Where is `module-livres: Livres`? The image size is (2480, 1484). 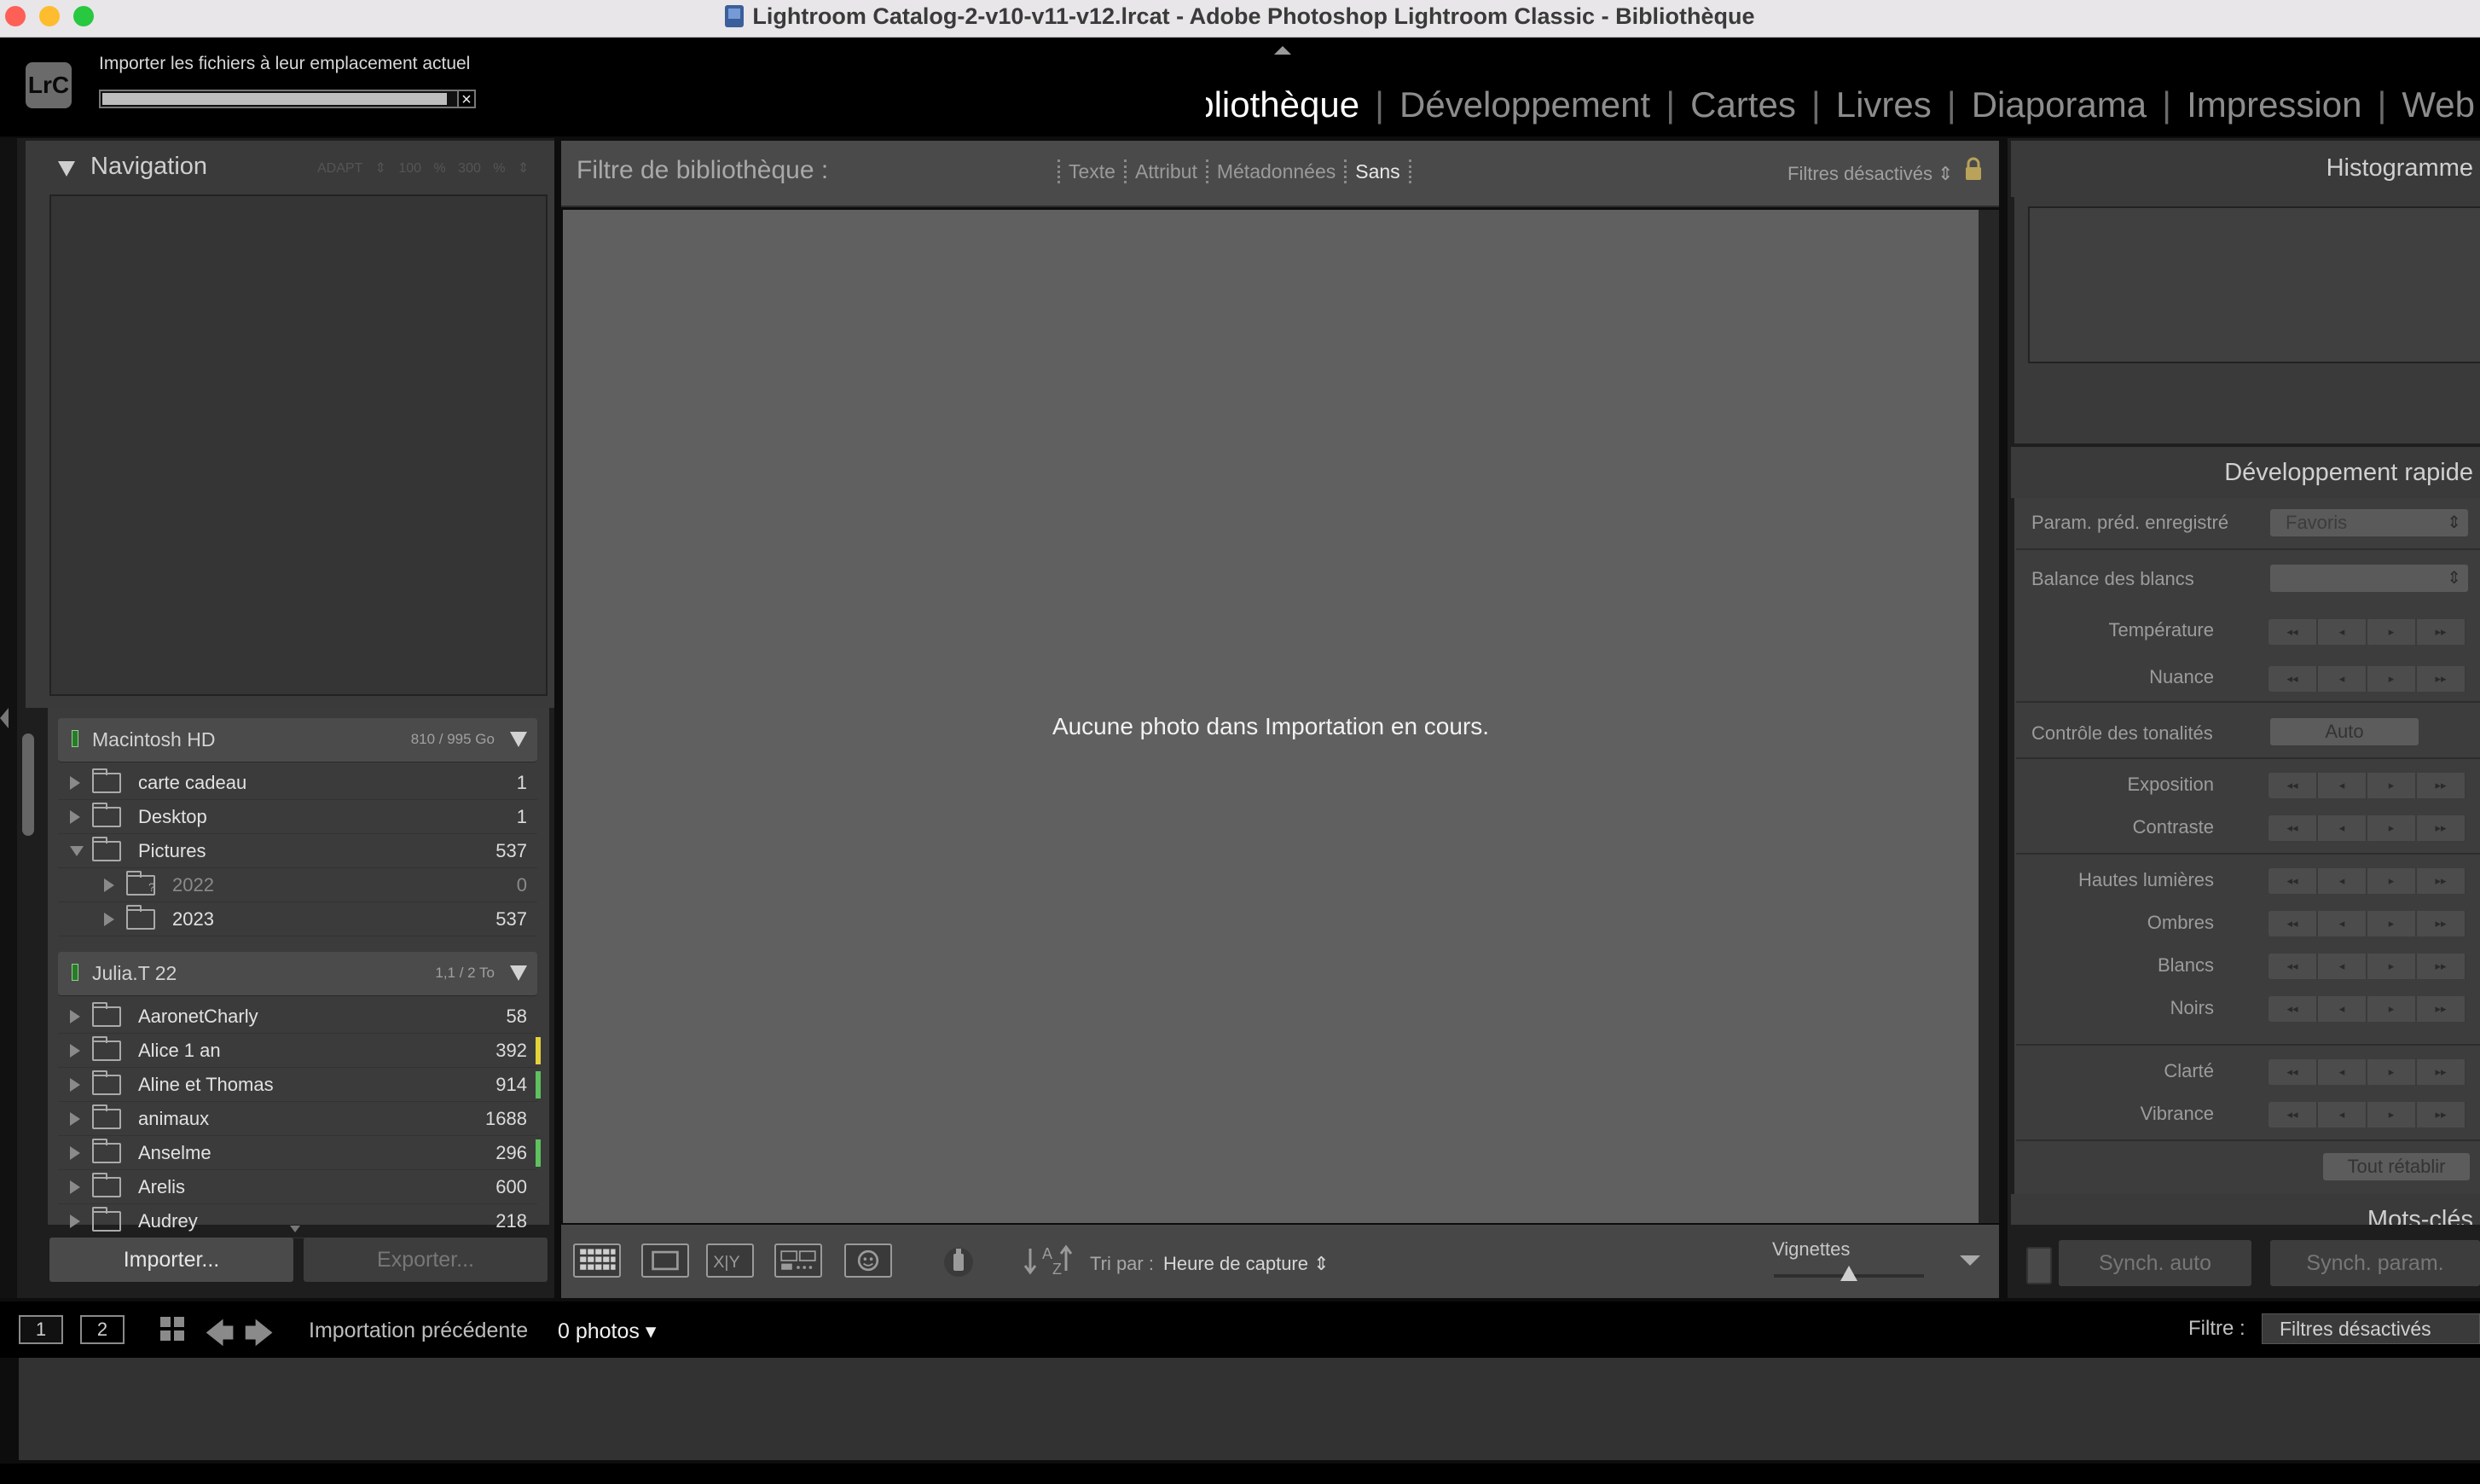
module-livres: Livres is located at coordinates (1884, 104).